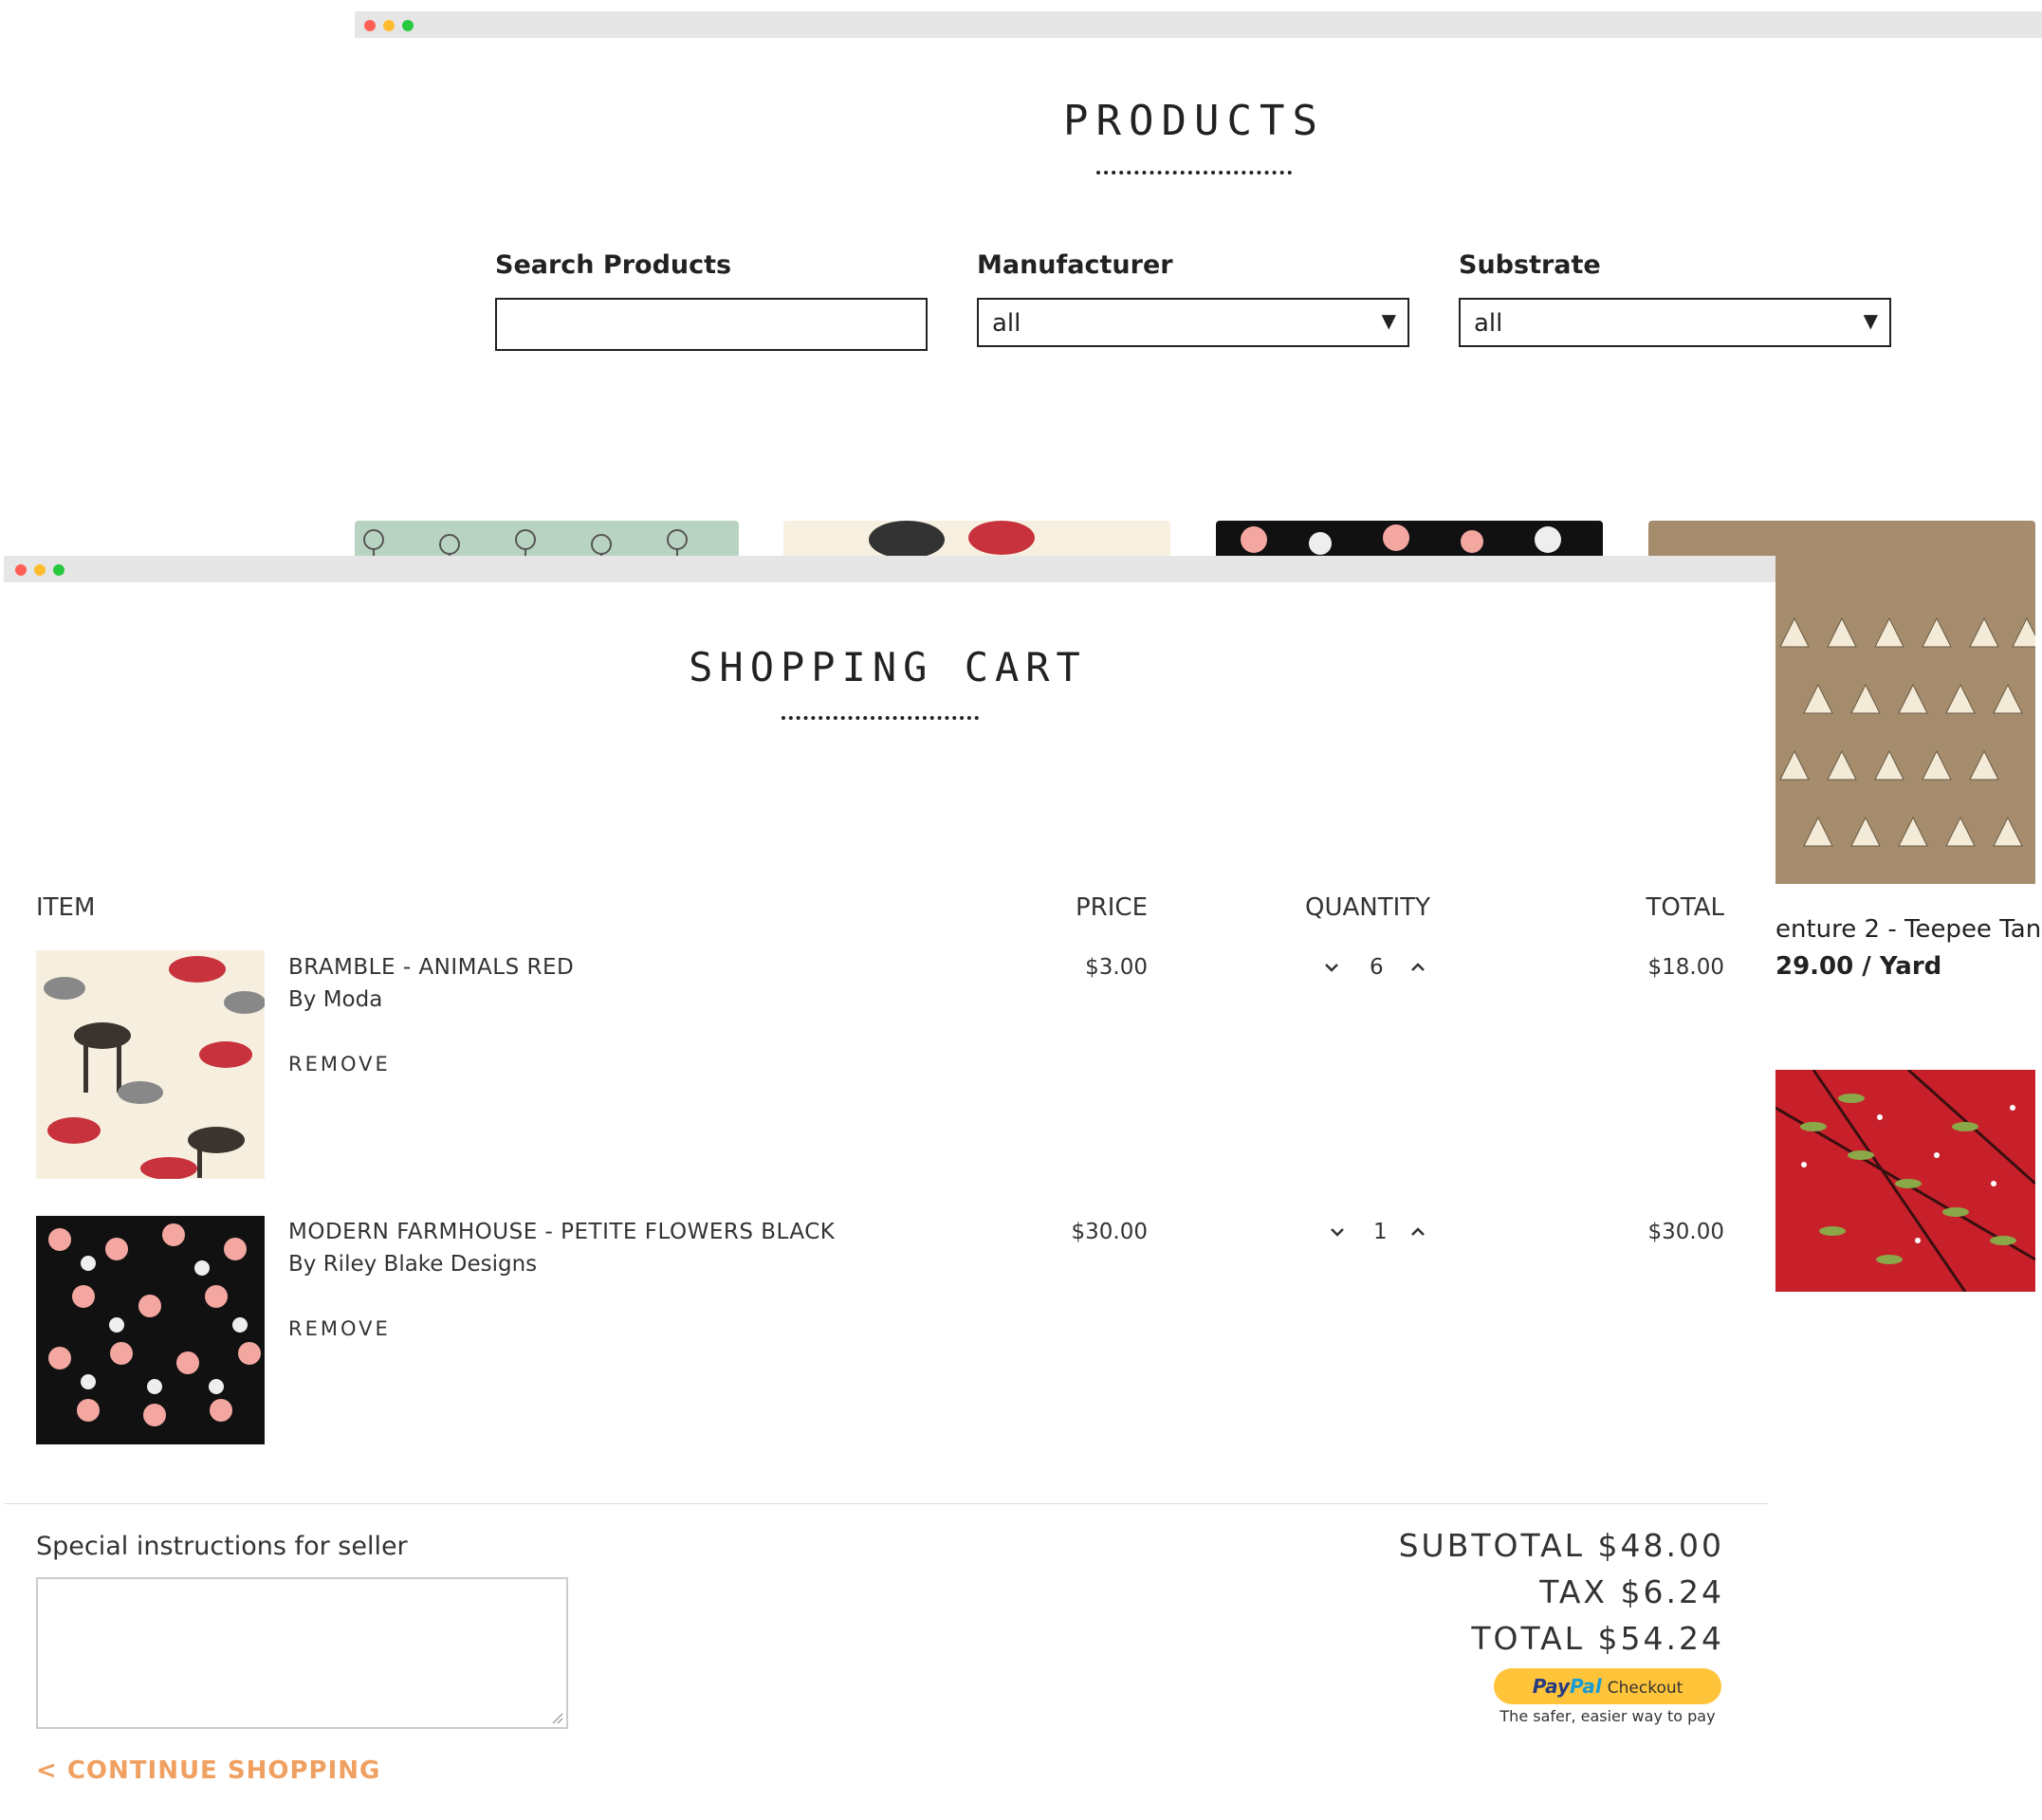 Image resolution: width=2042 pixels, height=1820 pixels. Describe the element at coordinates (711, 324) in the screenshot. I see `search-input` at that location.